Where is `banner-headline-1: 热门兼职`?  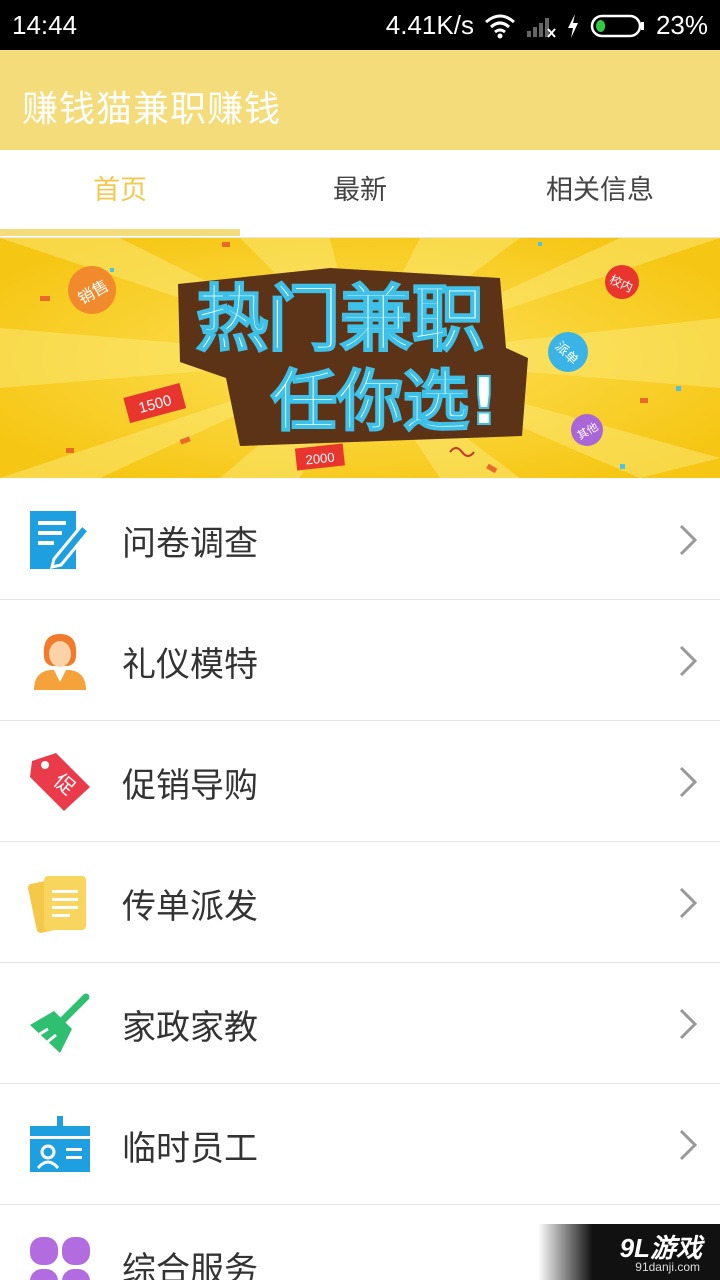
banner-headline-1: 热门兼职 is located at coordinates (340, 319).